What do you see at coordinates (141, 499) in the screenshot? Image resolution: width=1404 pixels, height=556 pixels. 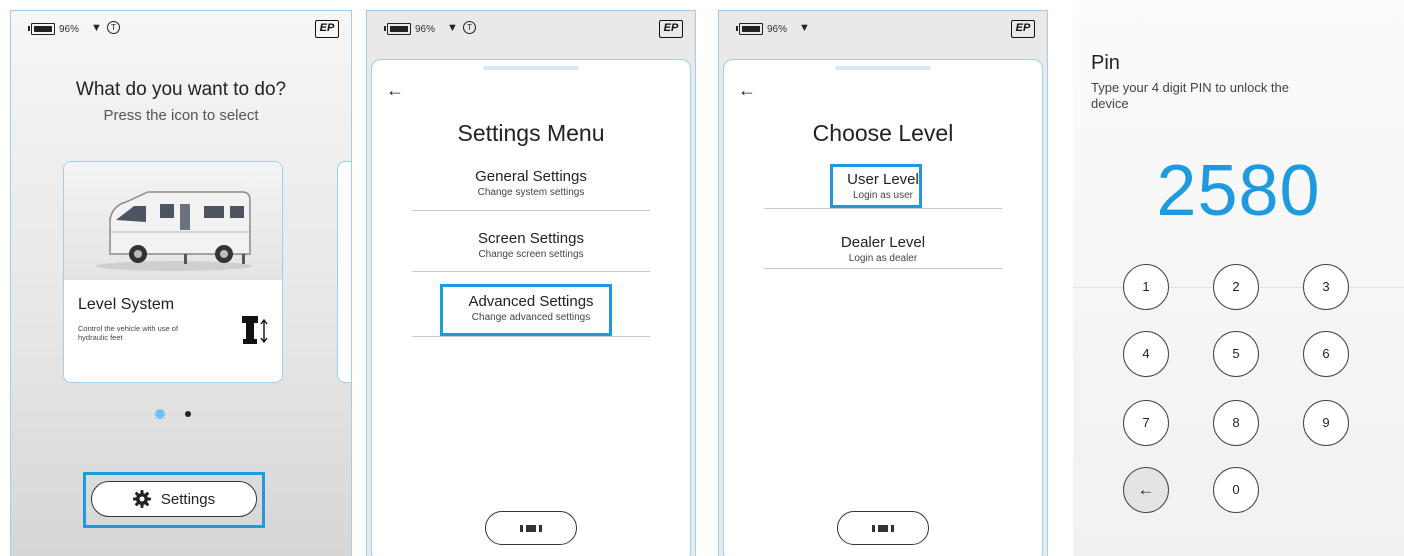 I see `gear-icon` at bounding box center [141, 499].